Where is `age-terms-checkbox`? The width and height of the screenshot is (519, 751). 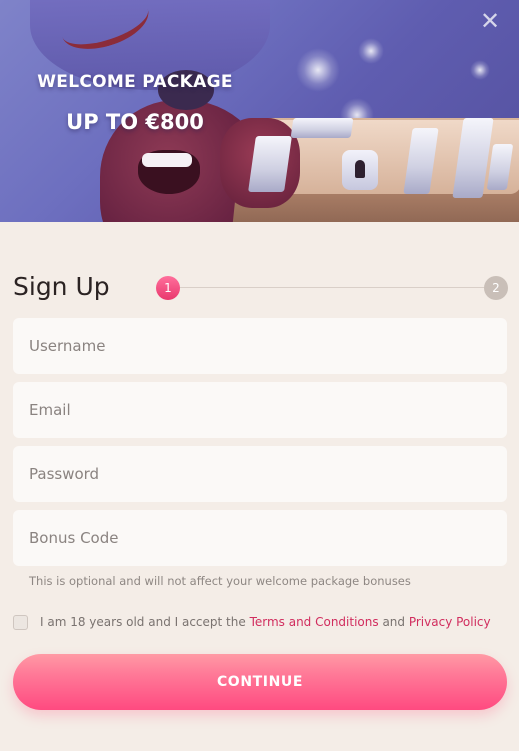 age-terms-checkbox is located at coordinates (20, 622).